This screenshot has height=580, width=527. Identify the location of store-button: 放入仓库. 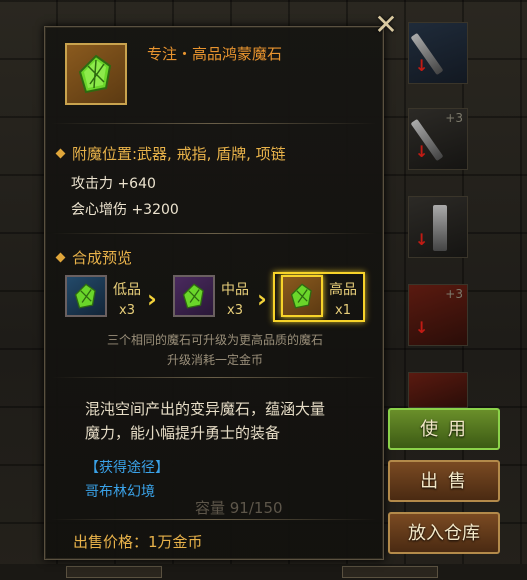
(444, 533).